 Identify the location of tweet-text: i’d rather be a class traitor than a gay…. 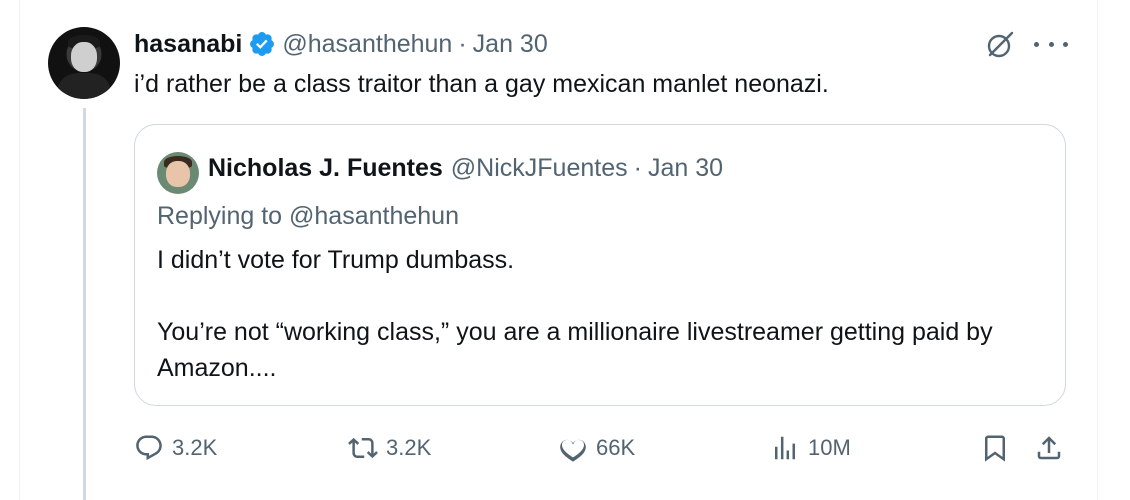
(481, 84).